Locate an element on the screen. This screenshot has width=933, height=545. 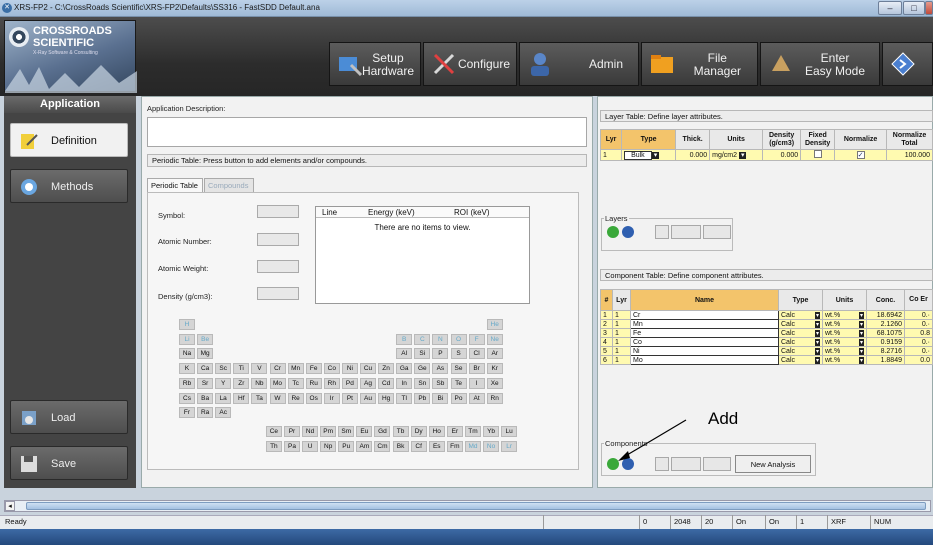
element-pt-button: Pt is located at coordinates (349, 398).